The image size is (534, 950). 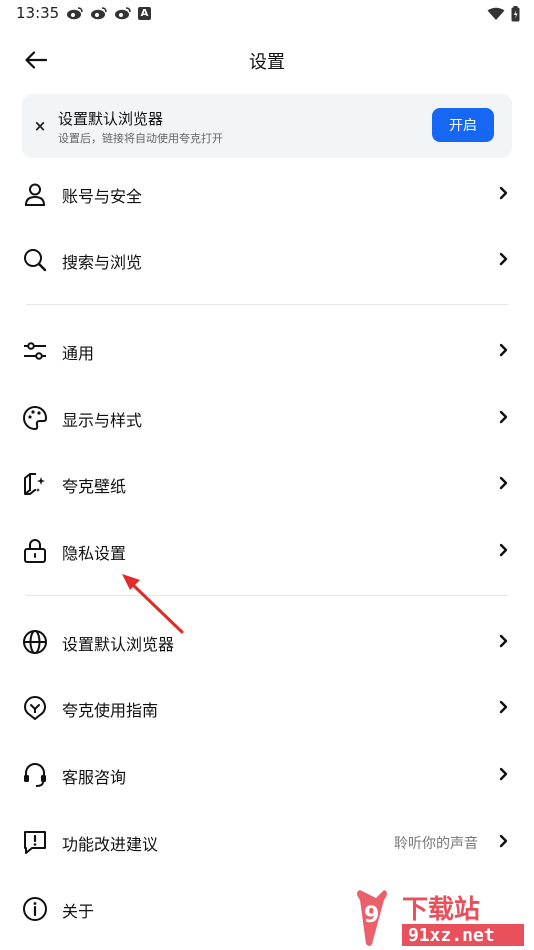 What do you see at coordinates (102, 262) in the screenshot?
I see `menu-item-label: 搜索与浏览` at bounding box center [102, 262].